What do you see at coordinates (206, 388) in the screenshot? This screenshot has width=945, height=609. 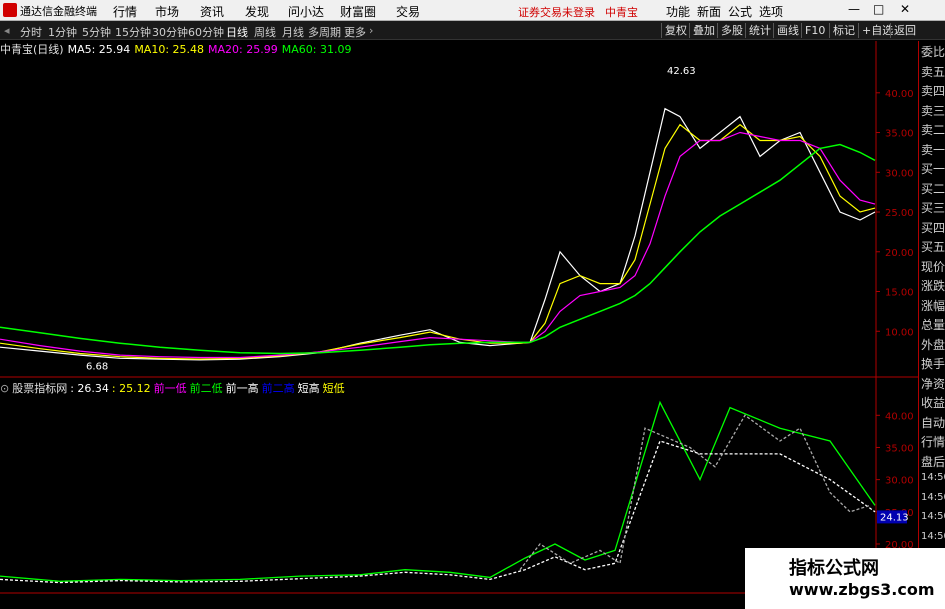 I see `legend-prev-low-2: 前二低` at bounding box center [206, 388].